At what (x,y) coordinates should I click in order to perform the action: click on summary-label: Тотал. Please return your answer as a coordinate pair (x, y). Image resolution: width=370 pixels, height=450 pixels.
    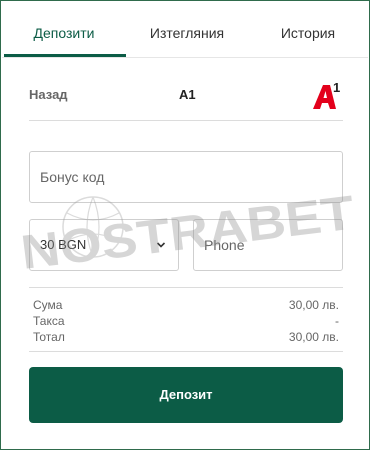
    Looking at the image, I should click on (49, 337).